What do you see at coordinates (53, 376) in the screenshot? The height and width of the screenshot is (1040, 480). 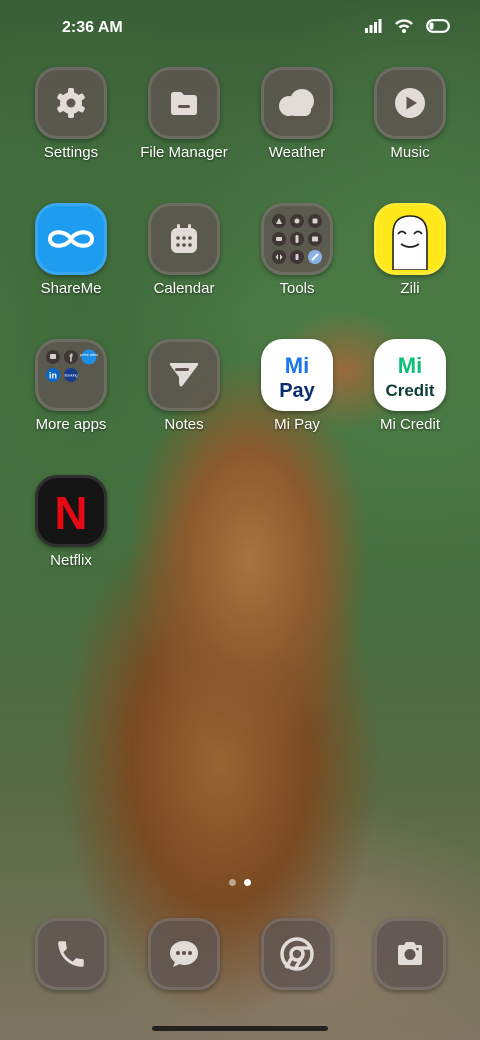 I see `linkedin-icon: in` at bounding box center [53, 376].